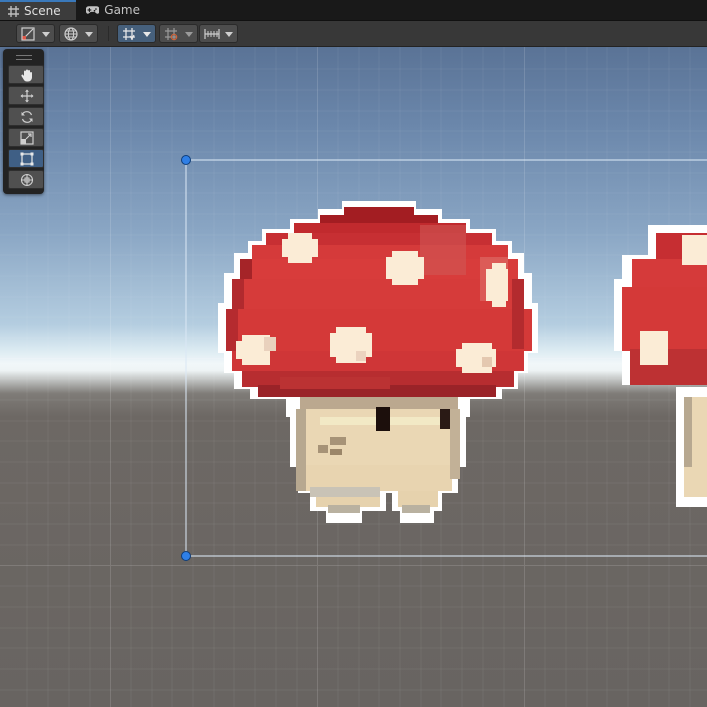 The height and width of the screenshot is (707, 707). I want to click on tab-scene-label: Scene, so click(42, 11).